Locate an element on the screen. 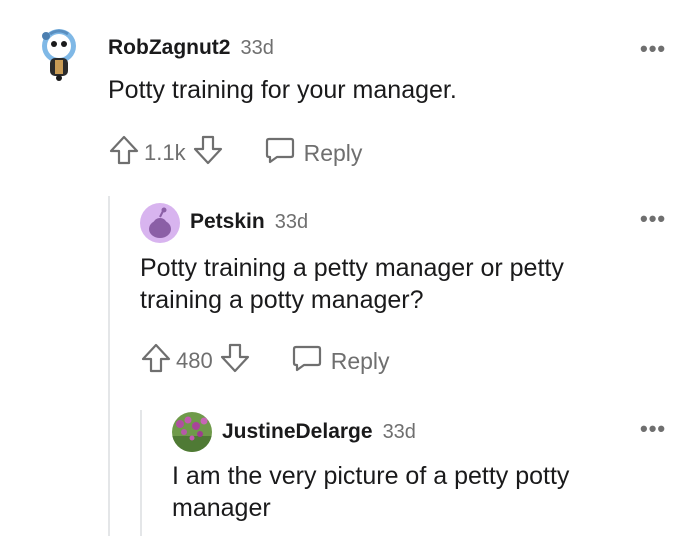 The width and height of the screenshot is (700, 536). username: RobZagnut2 is located at coordinates (169, 48).